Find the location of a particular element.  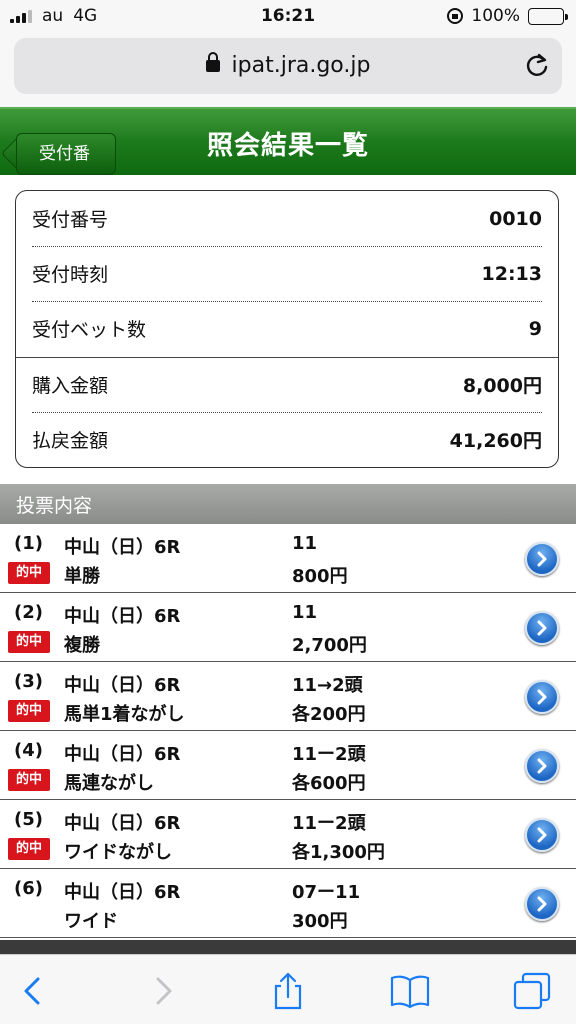

bet-number: (5) is located at coordinates (28, 819).